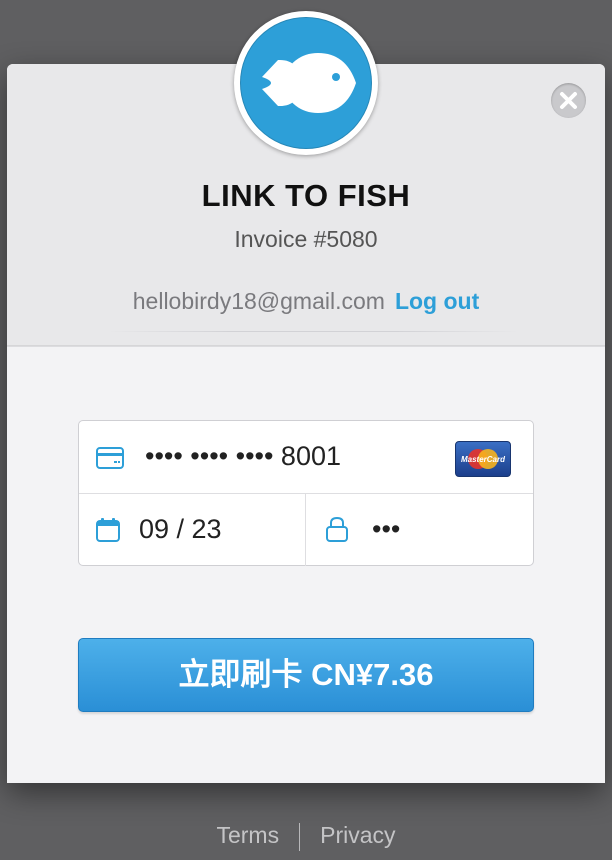  I want to click on mastercard-icon: MasterCard, so click(483, 459).